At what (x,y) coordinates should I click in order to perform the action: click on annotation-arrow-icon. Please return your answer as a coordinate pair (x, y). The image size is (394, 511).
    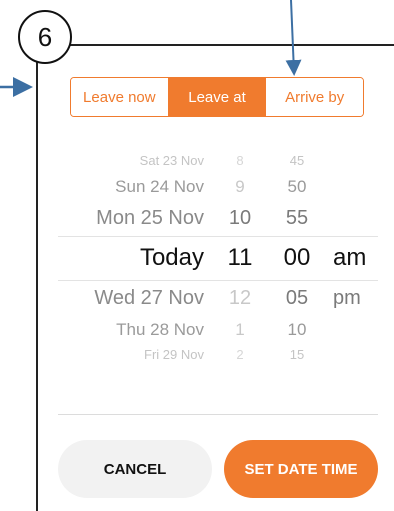
    Looking at the image, I should click on (293, 38).